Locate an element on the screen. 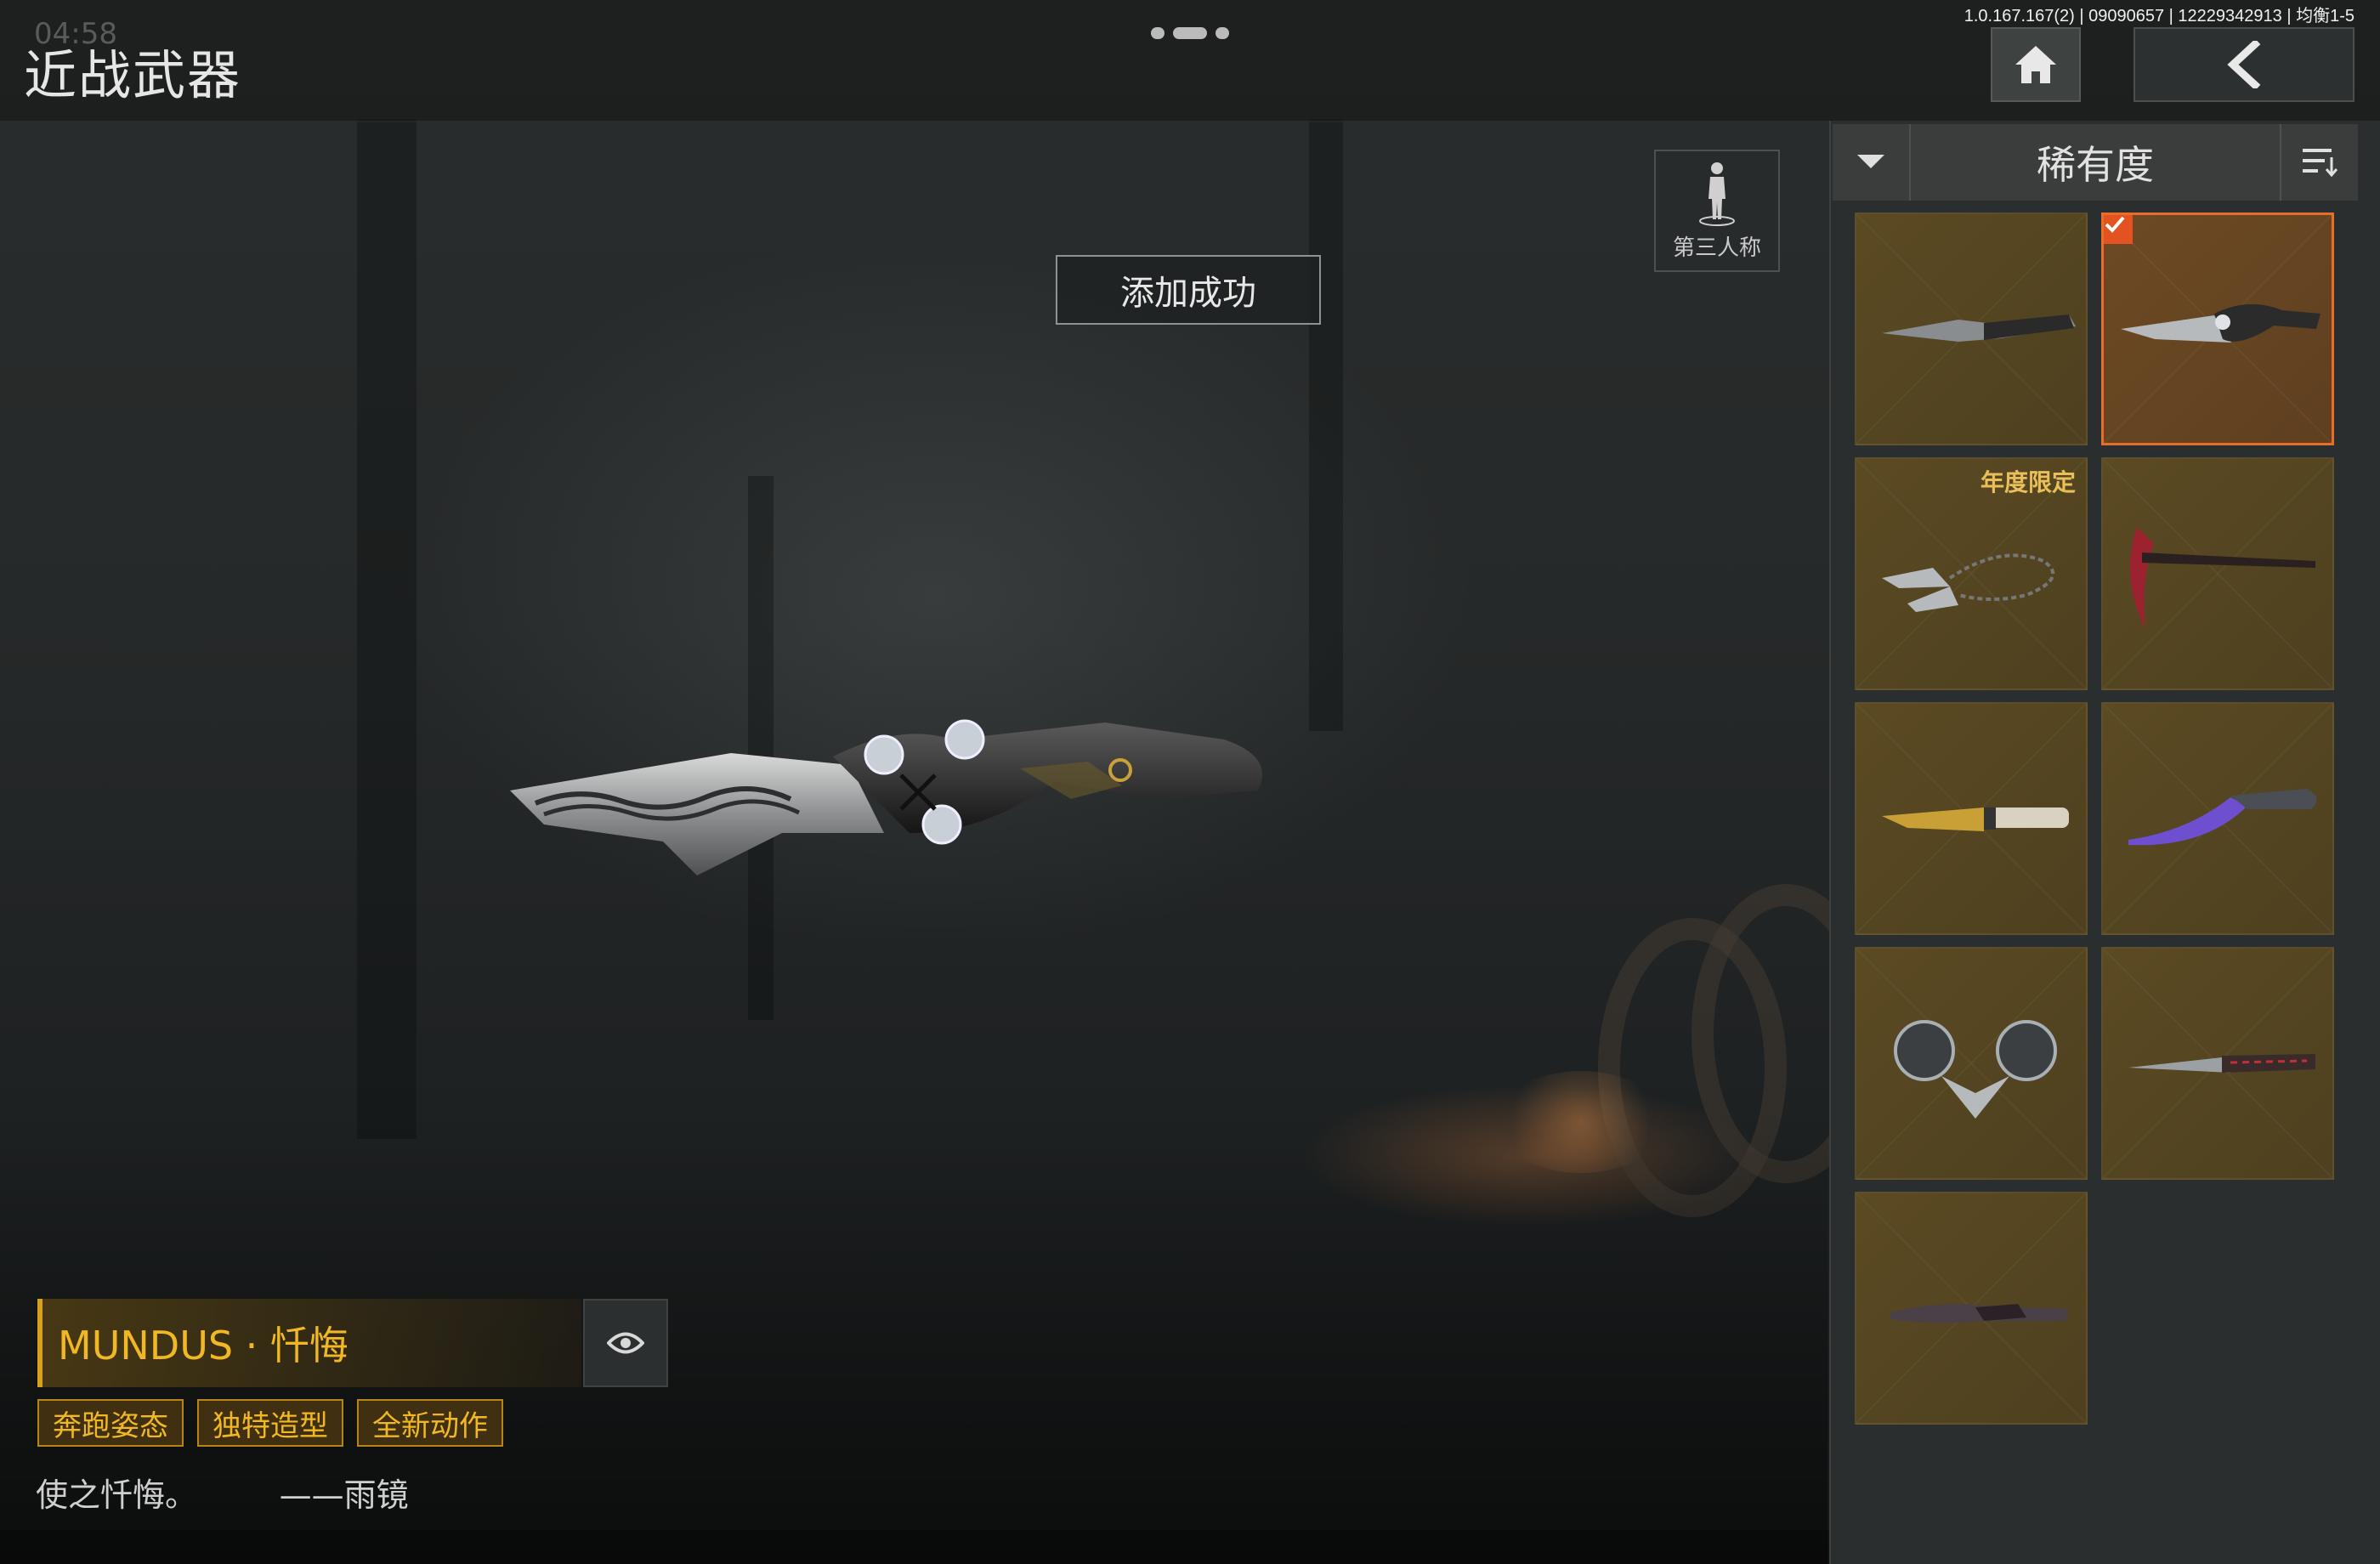 This screenshot has width=2380, height=1564. scythe-icon is located at coordinates (2222, 578).